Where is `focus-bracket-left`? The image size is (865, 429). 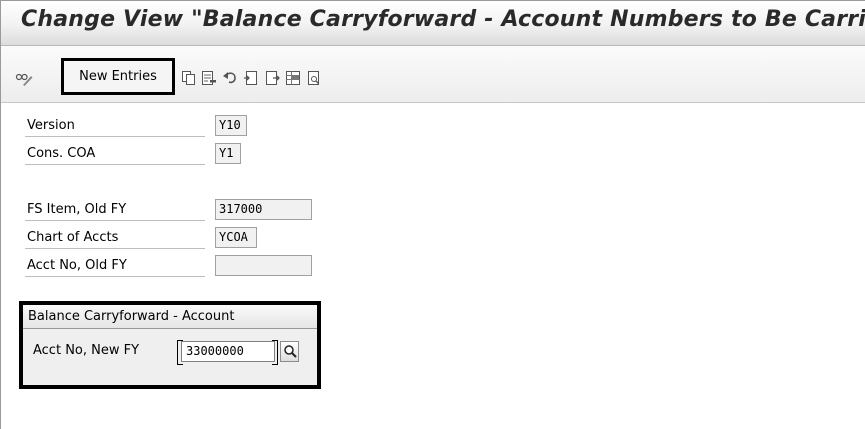
focus-bracket-left is located at coordinates (180, 352).